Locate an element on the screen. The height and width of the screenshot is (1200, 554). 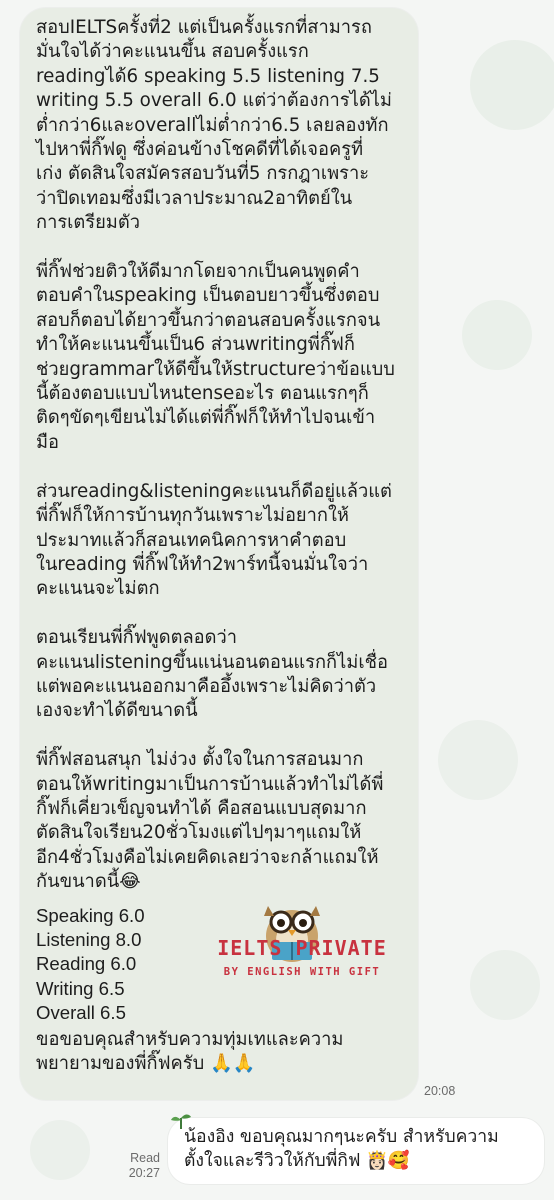
ielts-private-watermark: IELTS PRIVATE BY ENGLISH WITH GIFT is located at coordinates (292, 944).